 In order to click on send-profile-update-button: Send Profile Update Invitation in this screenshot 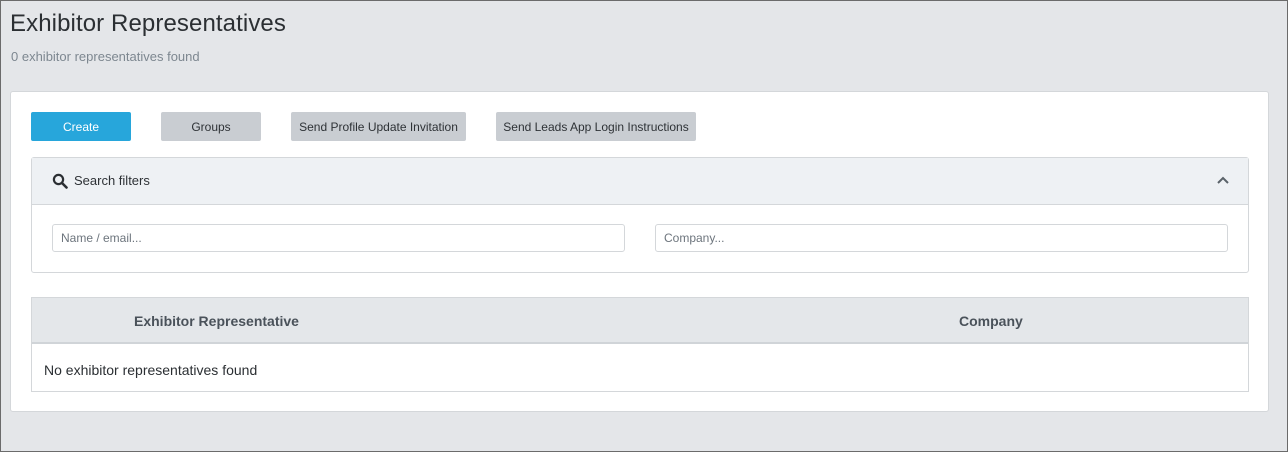, I will do `click(378, 126)`.